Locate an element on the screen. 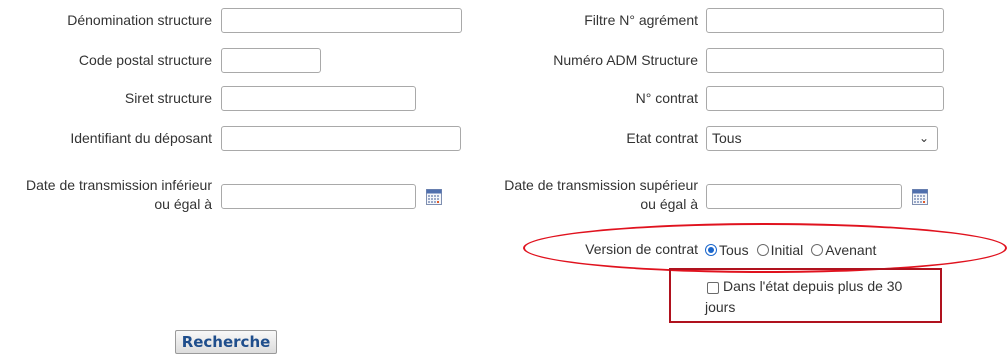 Image resolution: width=1008 pixels, height=354 pixels. identifiant-label: Identifiant du déposant is located at coordinates (141, 138).